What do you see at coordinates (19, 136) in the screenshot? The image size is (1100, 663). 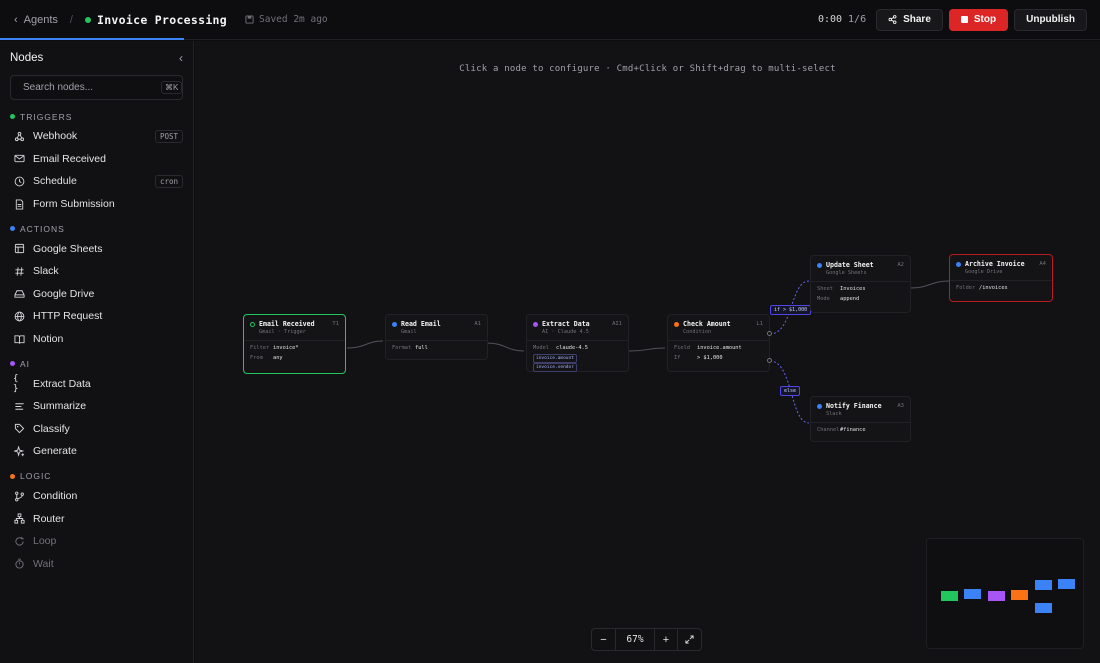 I see `webhook-icon` at bounding box center [19, 136].